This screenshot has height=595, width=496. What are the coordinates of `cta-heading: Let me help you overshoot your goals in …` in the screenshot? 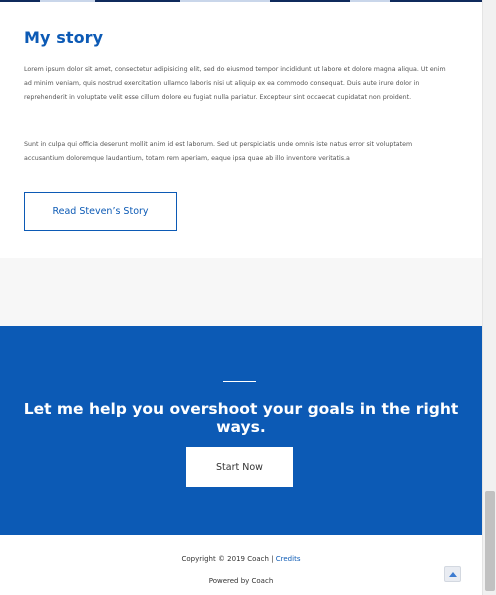 It's located at (241, 418).